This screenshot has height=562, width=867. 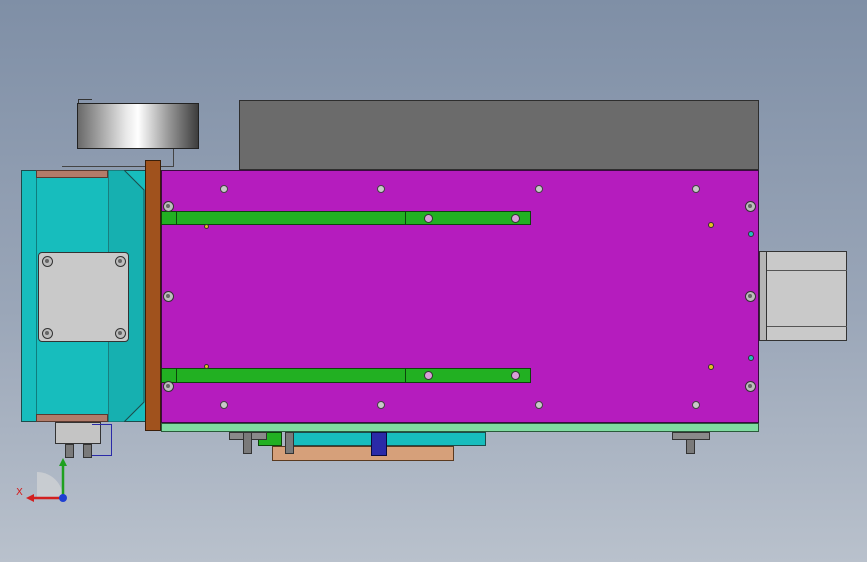 I want to click on bottom-base-strip, so click(x=460, y=427).